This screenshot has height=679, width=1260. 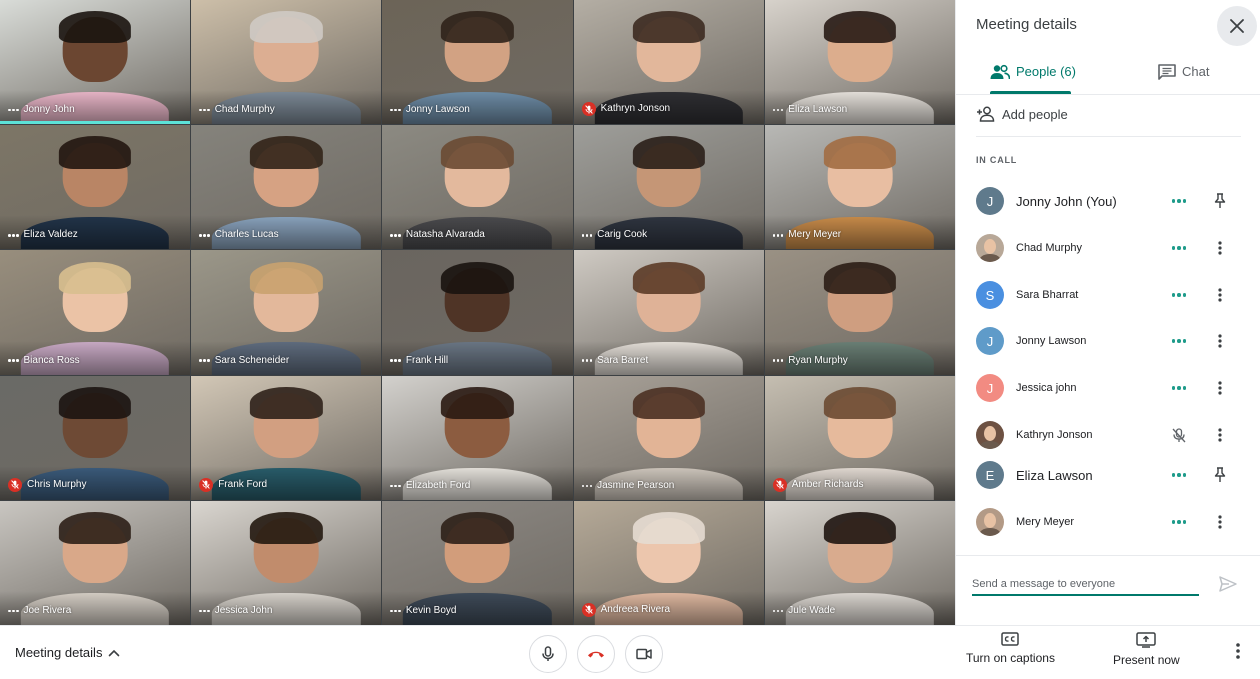 I want to click on participant-tile: Carig Cook, so click(x=668, y=187).